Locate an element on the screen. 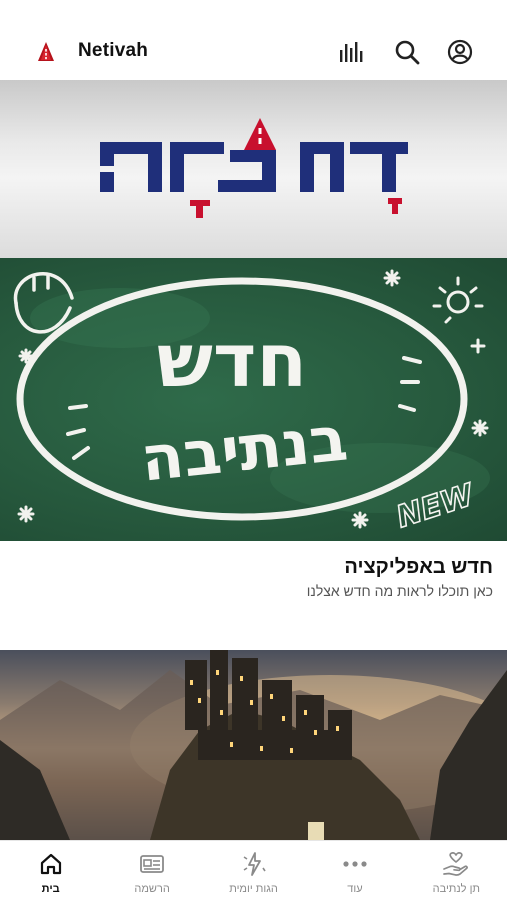  brand-logo-image is located at coordinates (254, 168).